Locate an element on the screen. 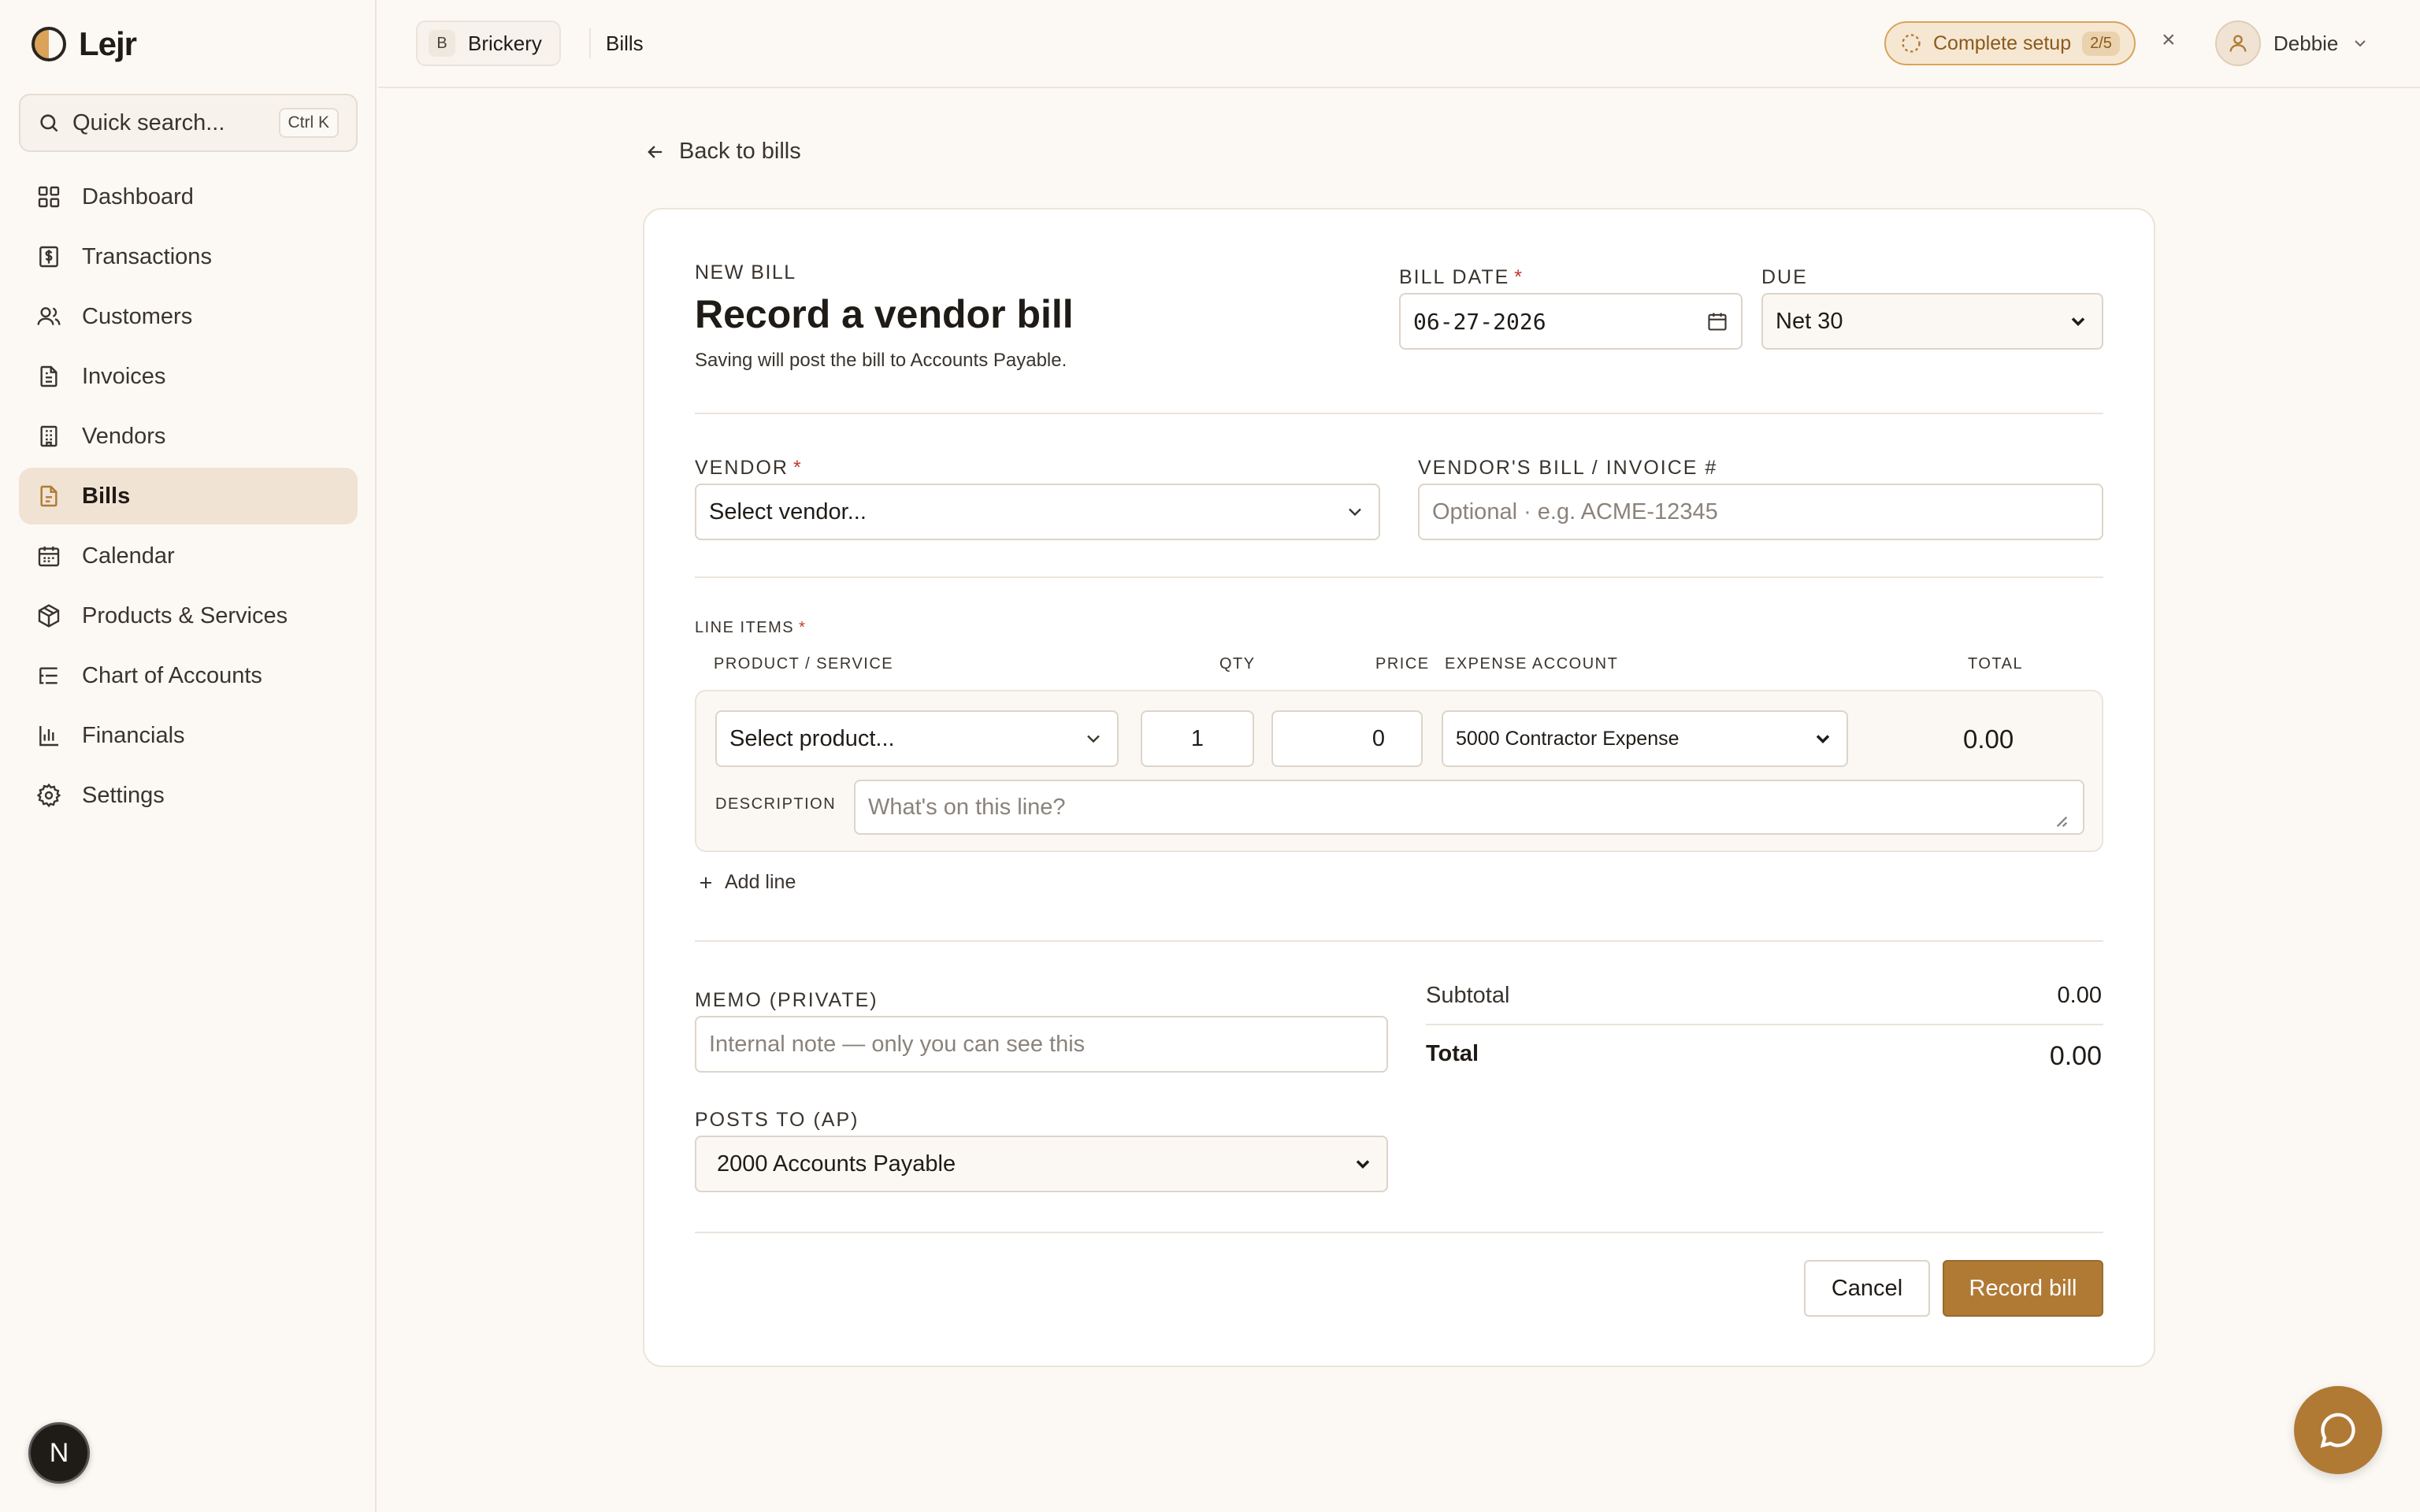  sidebar-item-label: Customers is located at coordinates (137, 316).